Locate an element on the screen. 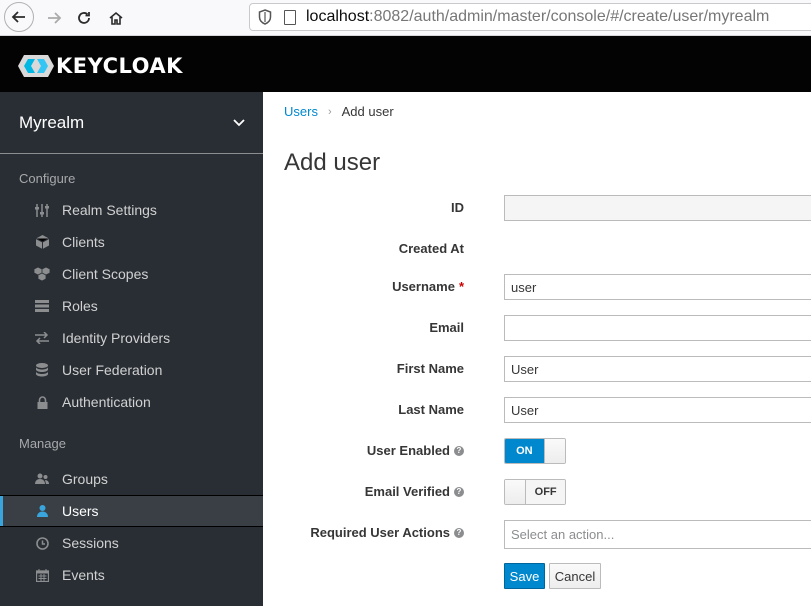 The height and width of the screenshot is (606, 811). keycloak-logo: KEYCLOAK is located at coordinates (100, 66).